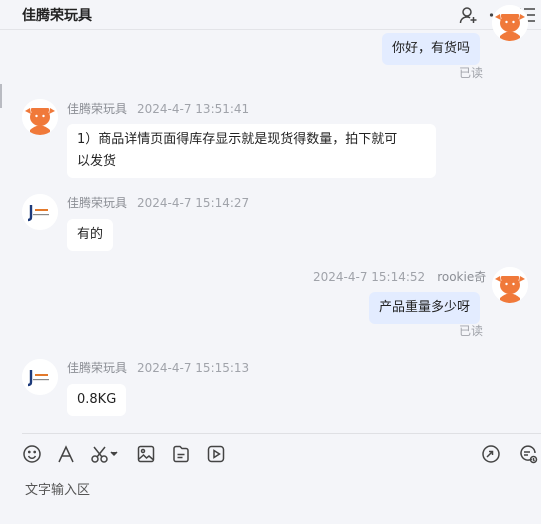 The image size is (541, 524). I want to click on message-time: 2024-4-7 15:14:27, so click(193, 203).